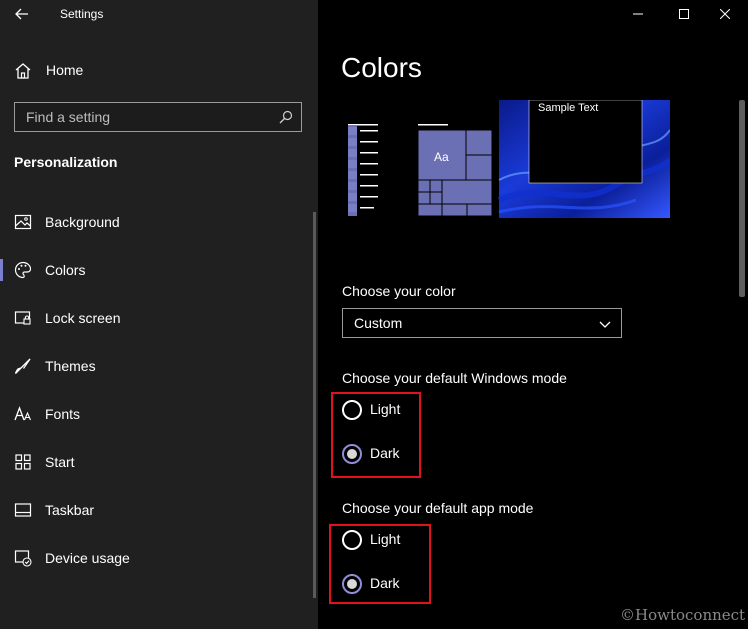  I want to click on close-icon, so click(725, 14).